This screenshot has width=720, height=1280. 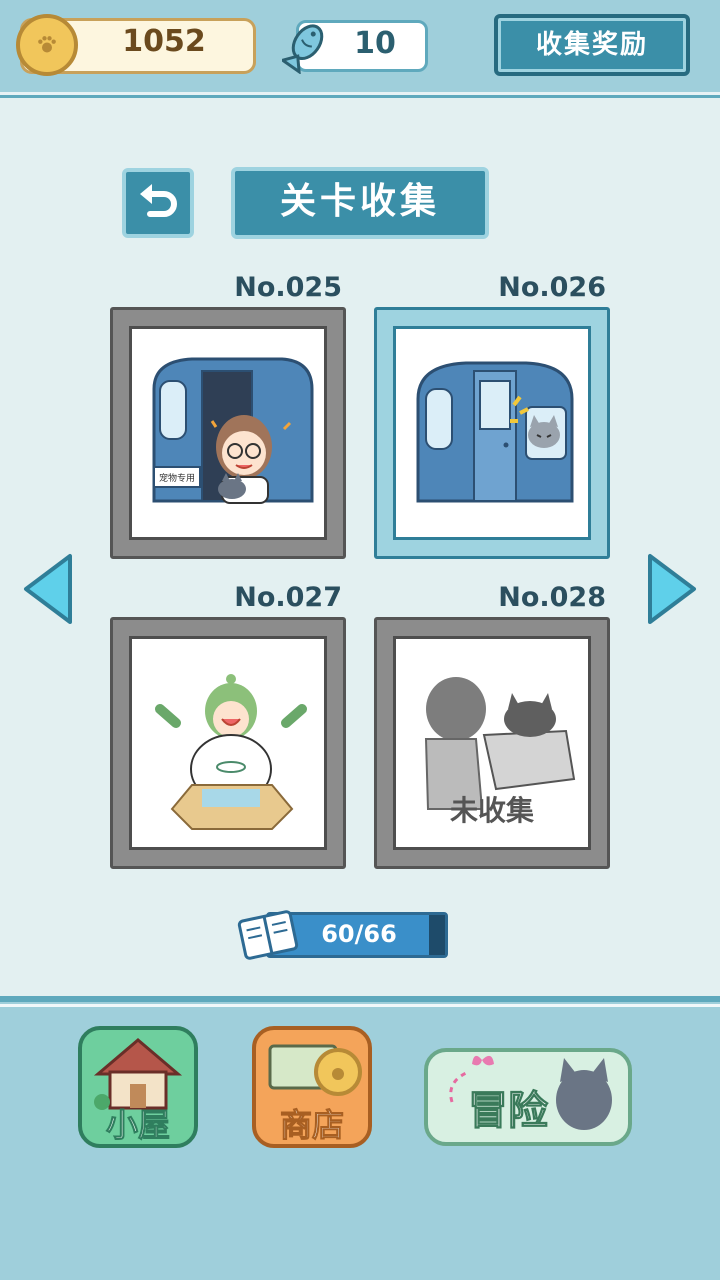 I want to click on card-image-frame: 未收集, so click(x=492, y=743).